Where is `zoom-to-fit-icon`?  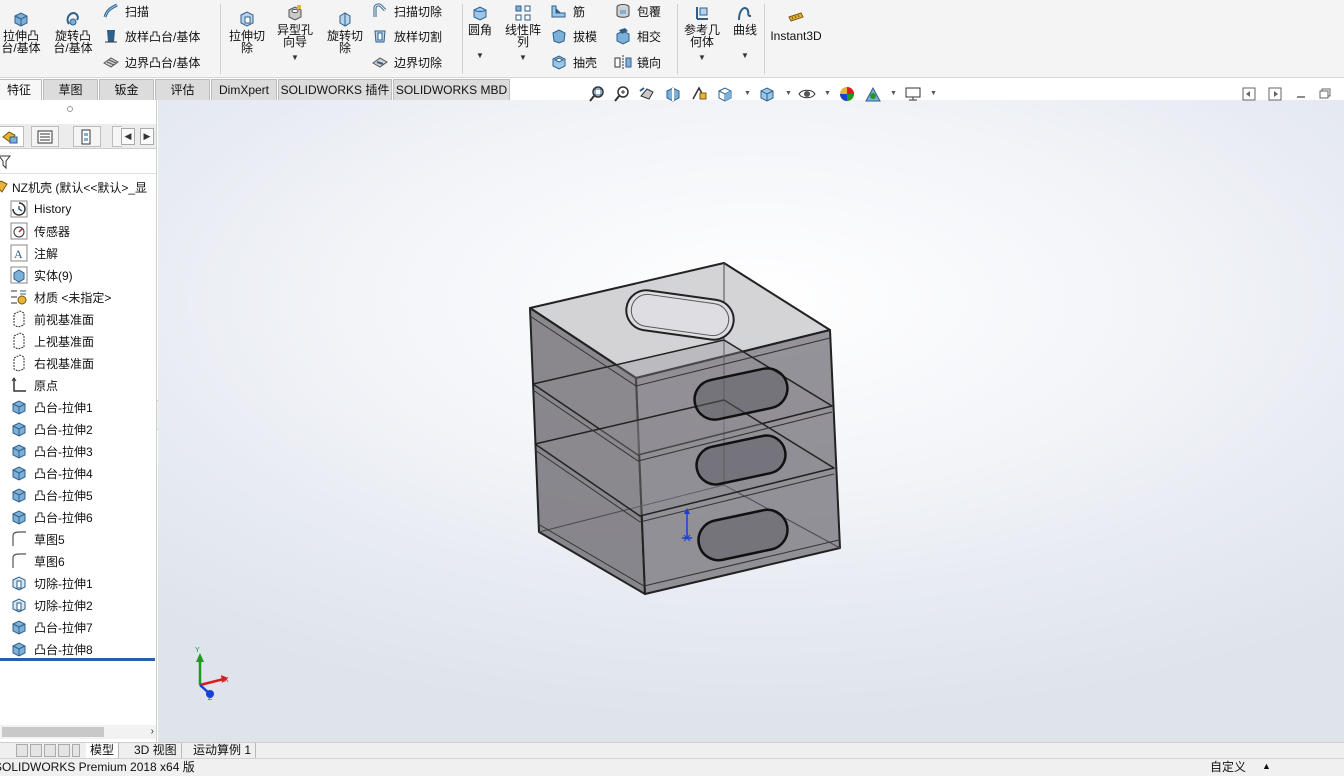
zoom-to-fit-icon is located at coordinates (597, 94).